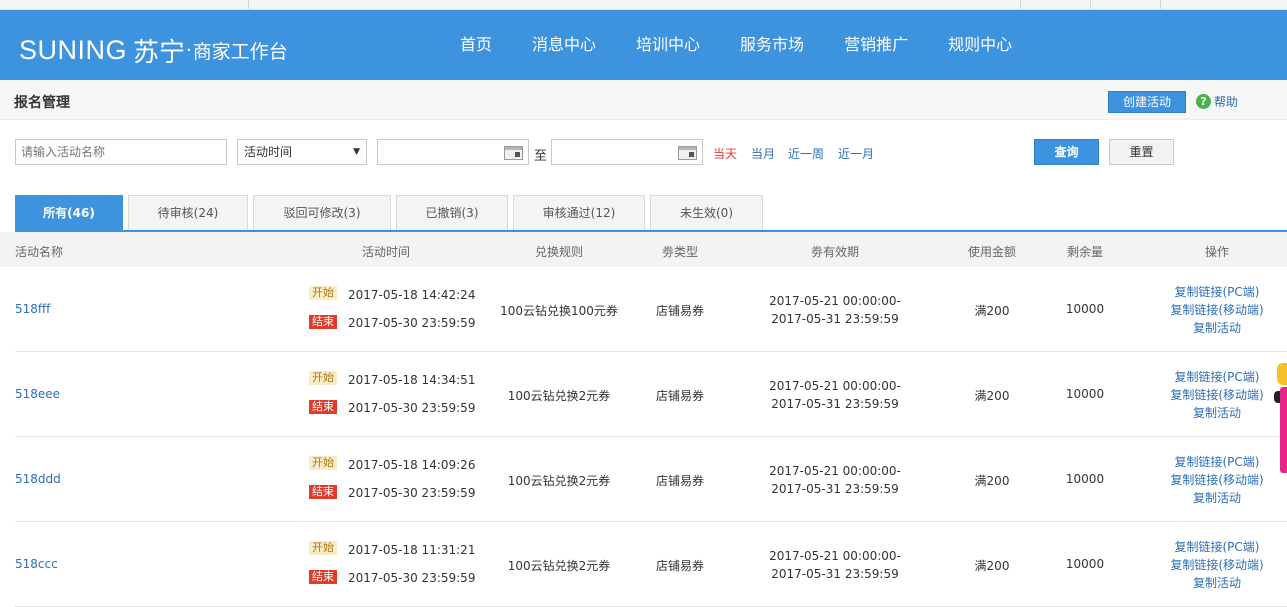 Image resolution: width=1287 pixels, height=607 pixels. I want to click on tab-pending-review: 待审核(24), so click(188, 212).